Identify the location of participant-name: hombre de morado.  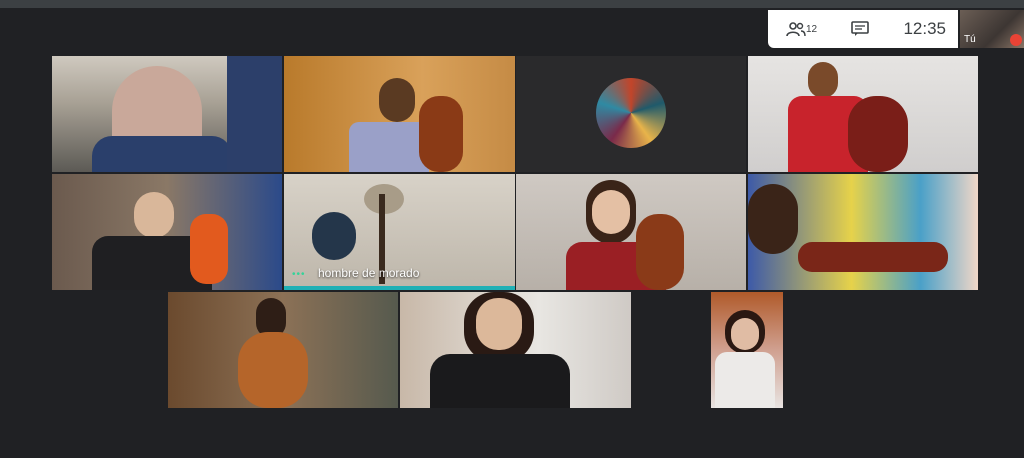
(369, 273).